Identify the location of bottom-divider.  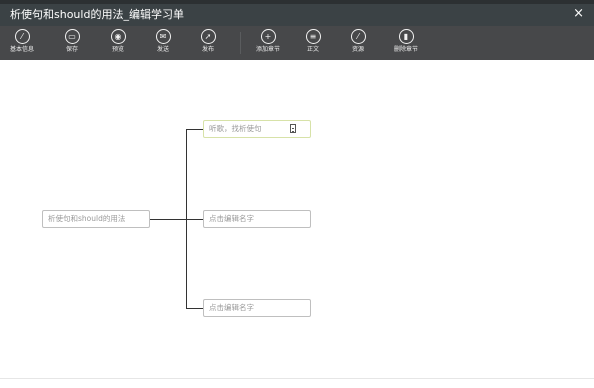
(297, 378).